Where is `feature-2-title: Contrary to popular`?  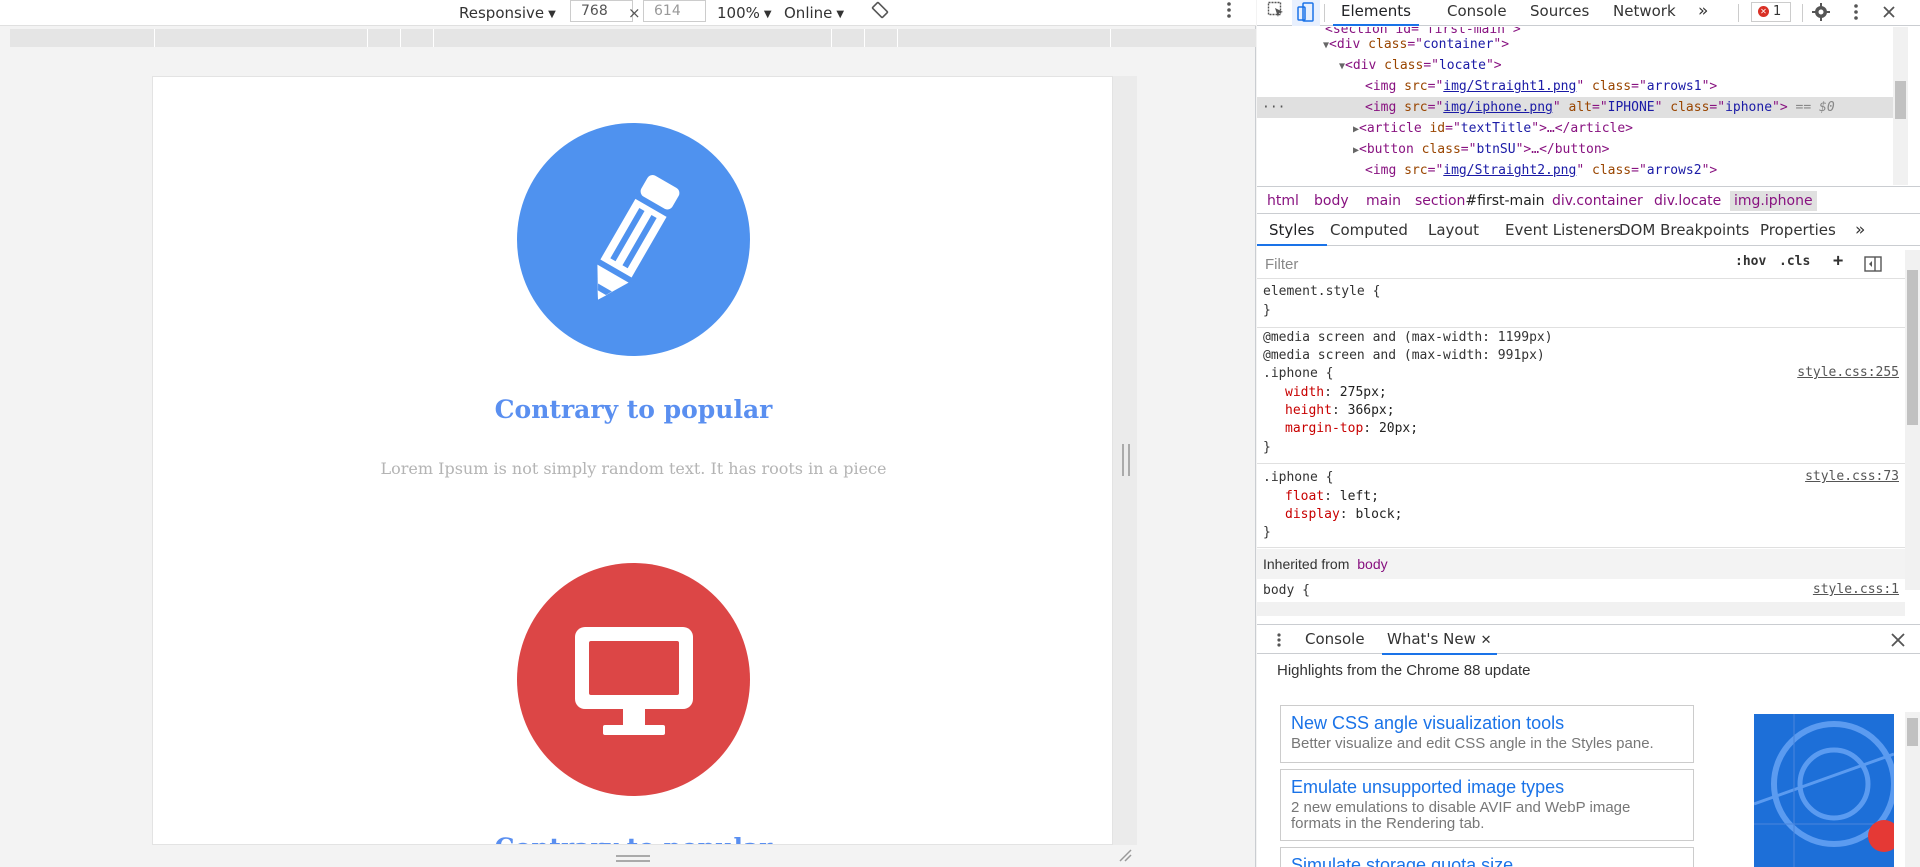 feature-2-title: Contrary to popular is located at coordinates (632, 838).